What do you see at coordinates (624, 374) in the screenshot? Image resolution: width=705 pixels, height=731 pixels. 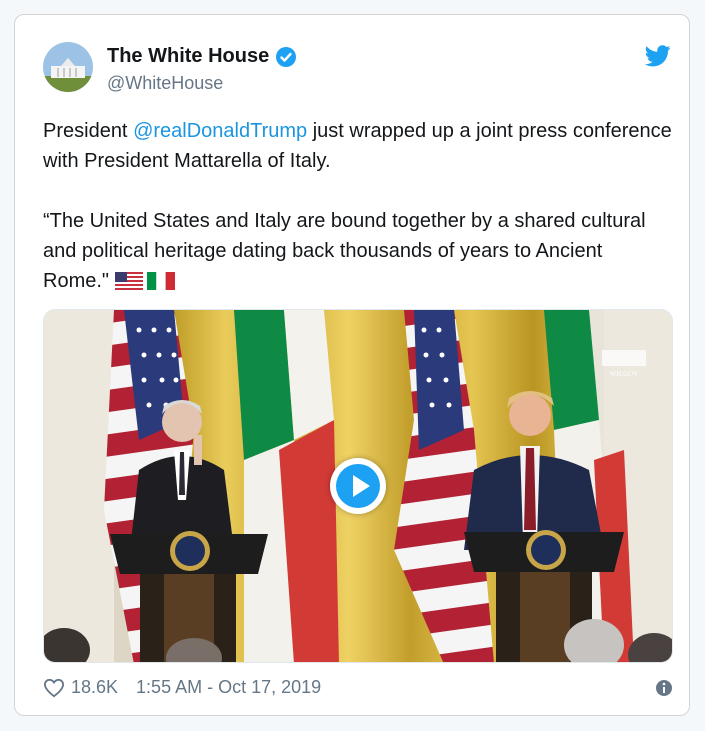 I see `video-watermark: WH.GOV` at bounding box center [624, 374].